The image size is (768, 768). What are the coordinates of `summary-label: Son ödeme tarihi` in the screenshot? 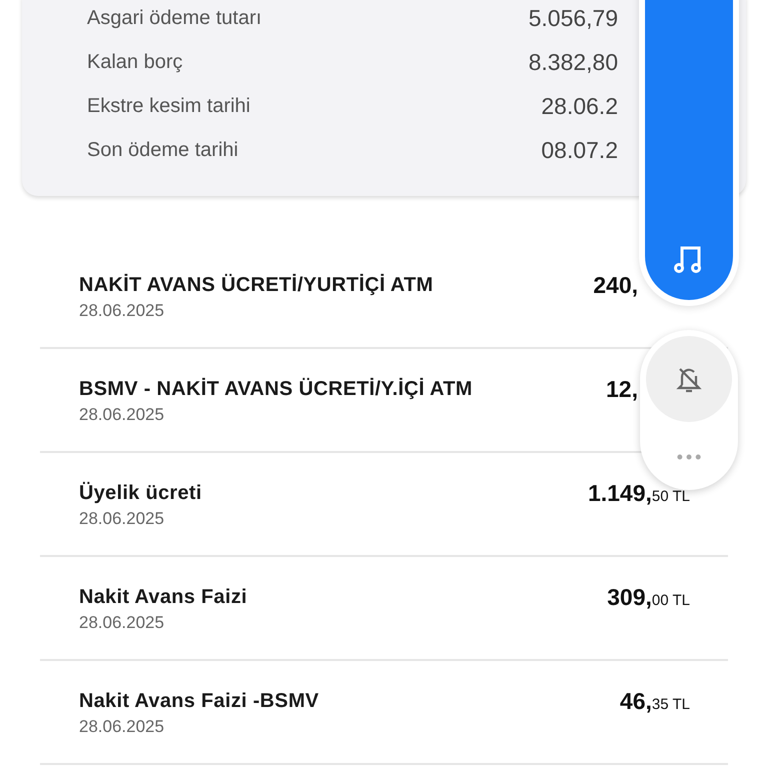 It's located at (162, 150).